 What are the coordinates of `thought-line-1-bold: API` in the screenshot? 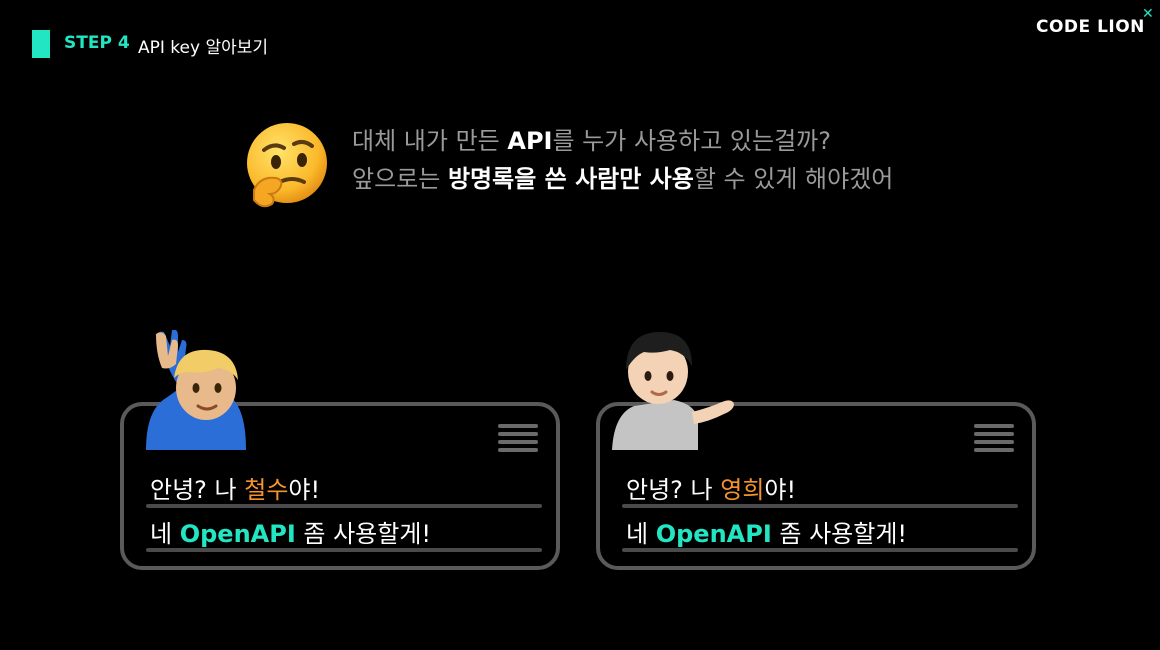 It's located at (530, 141).